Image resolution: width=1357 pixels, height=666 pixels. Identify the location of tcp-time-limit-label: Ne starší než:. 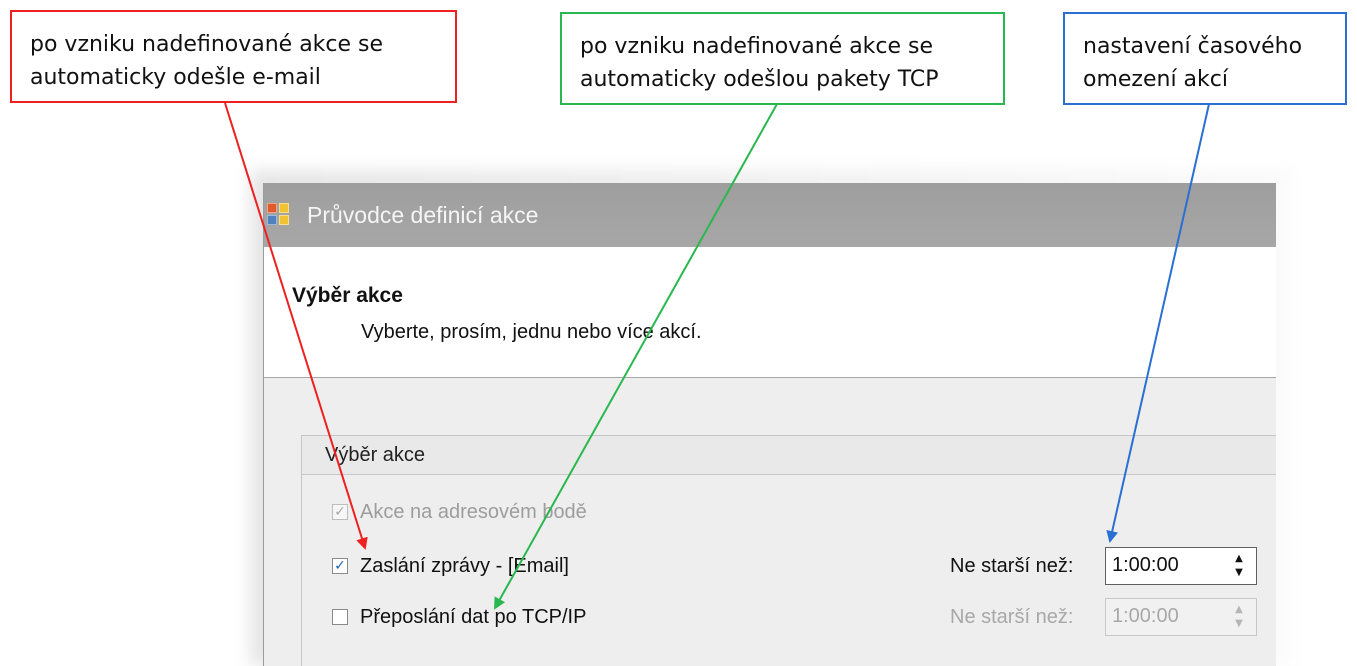
(1012, 617).